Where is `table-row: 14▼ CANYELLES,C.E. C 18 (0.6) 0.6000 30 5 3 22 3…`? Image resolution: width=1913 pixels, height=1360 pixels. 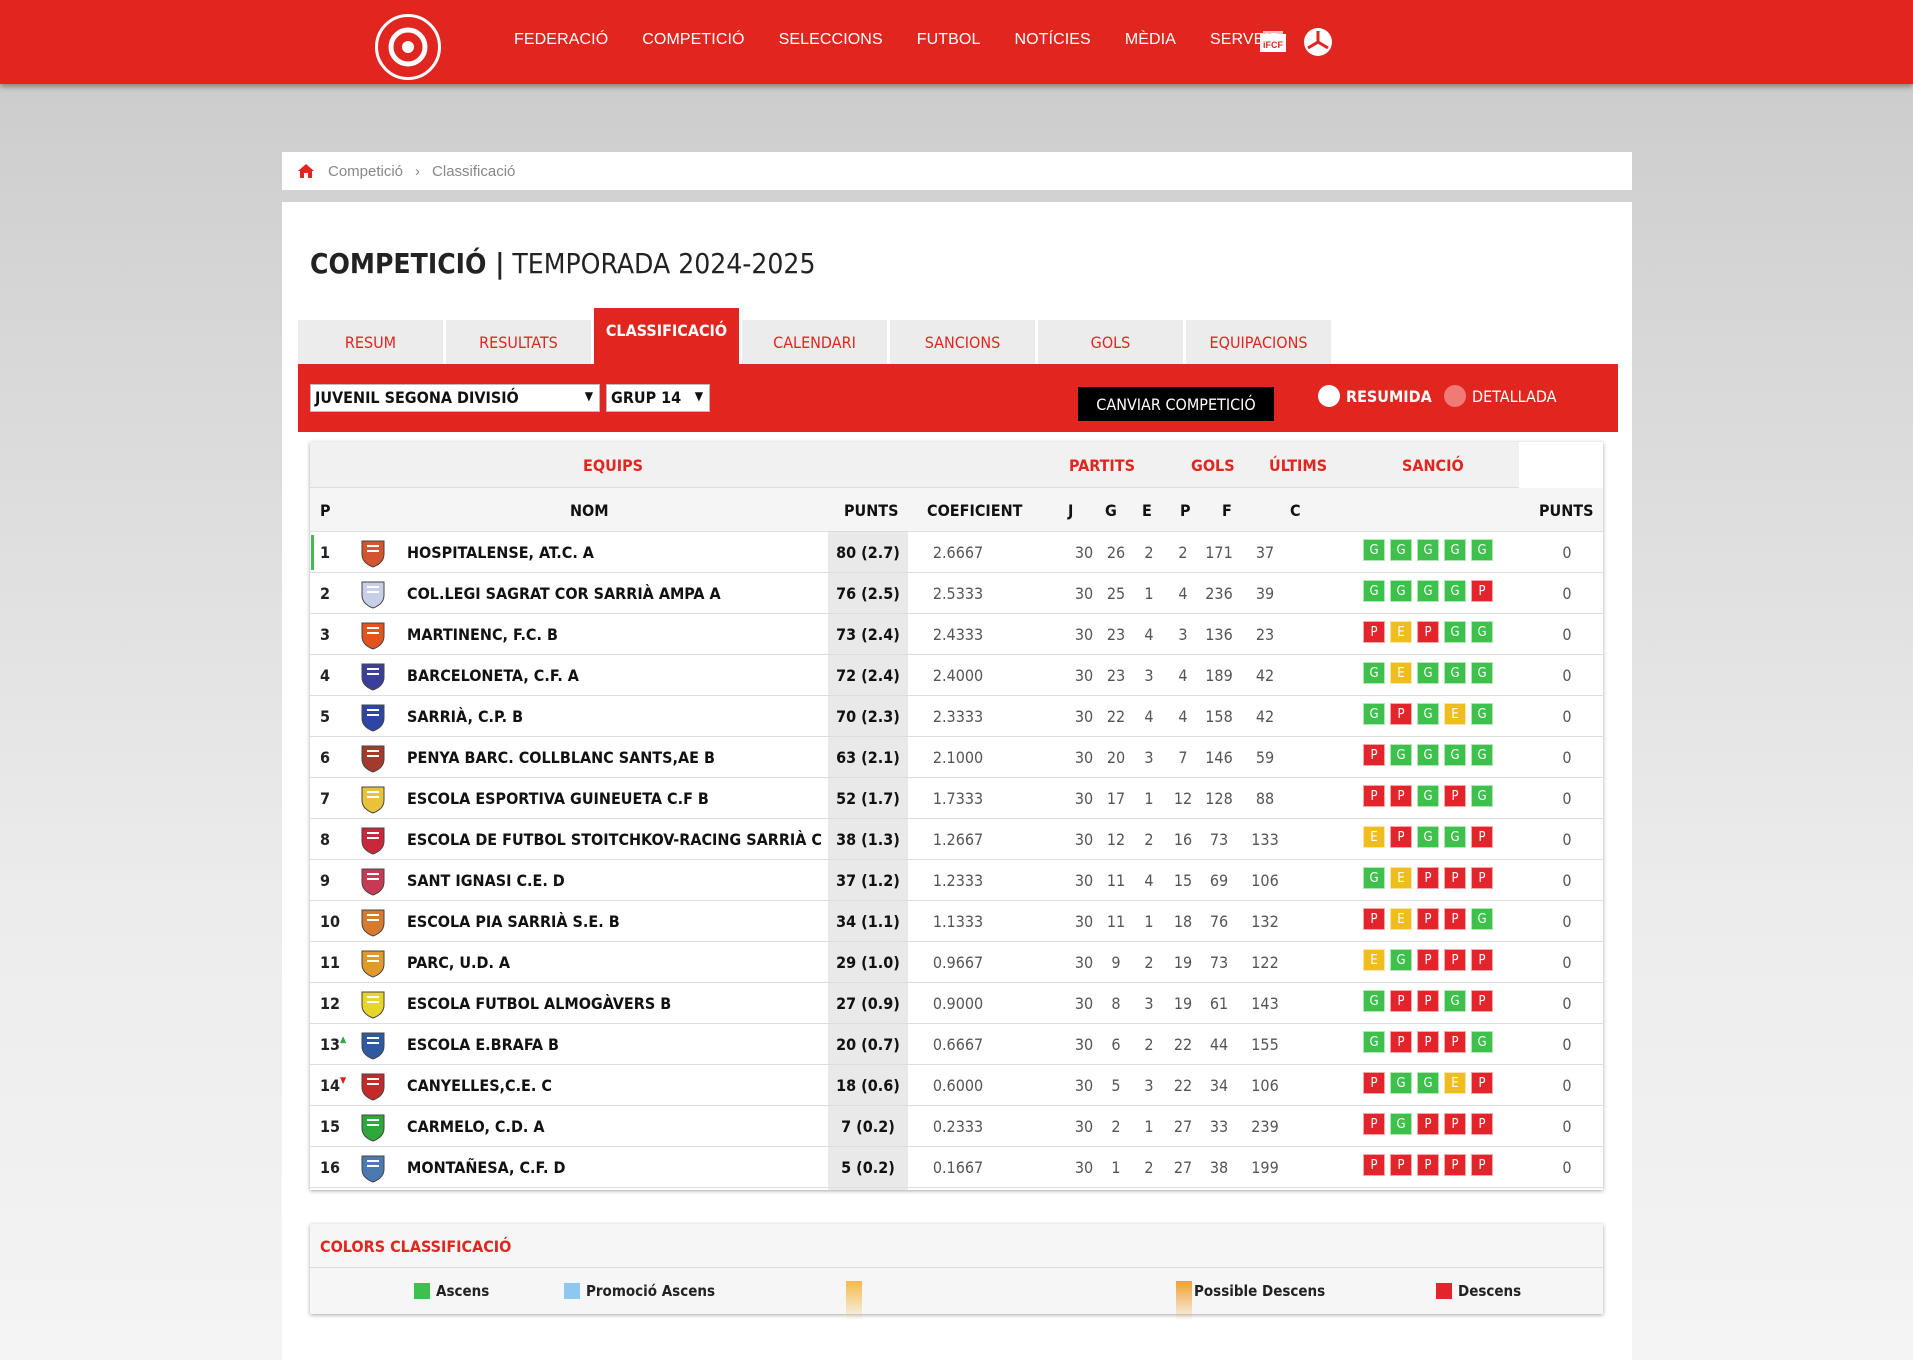 table-row: 14▼ CANYELLES,C.E. C 18 (0.6) 0.6000 30 5 3 22 3… is located at coordinates (956, 1085).